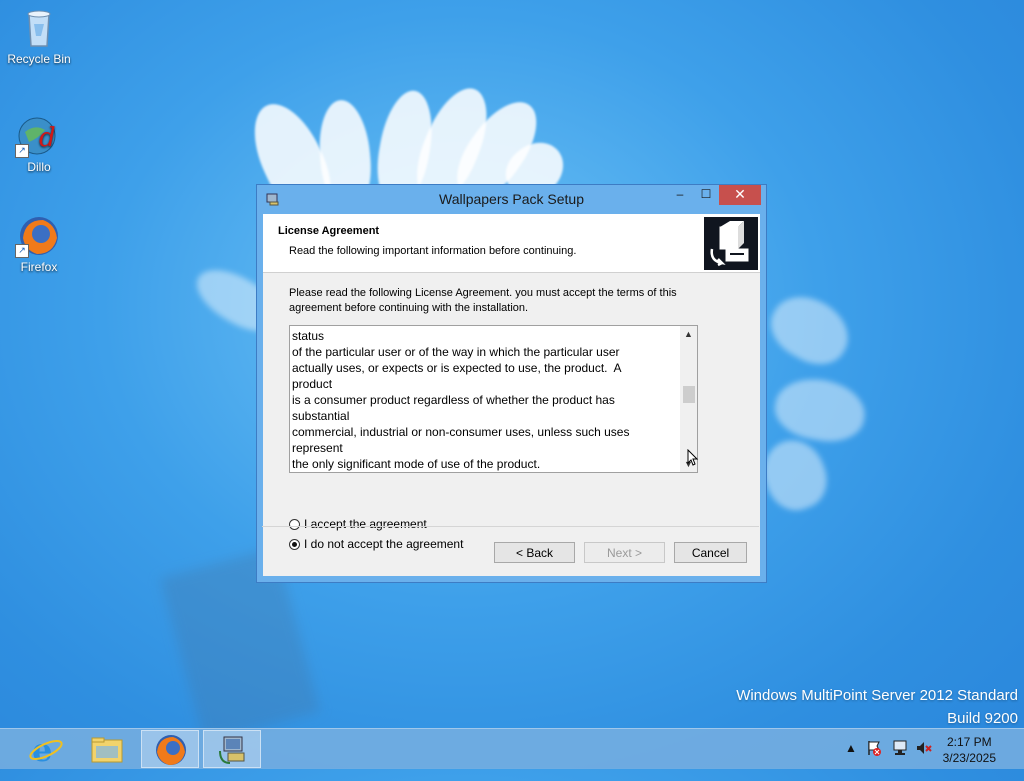  I want to click on decline-radio, so click(294, 544).